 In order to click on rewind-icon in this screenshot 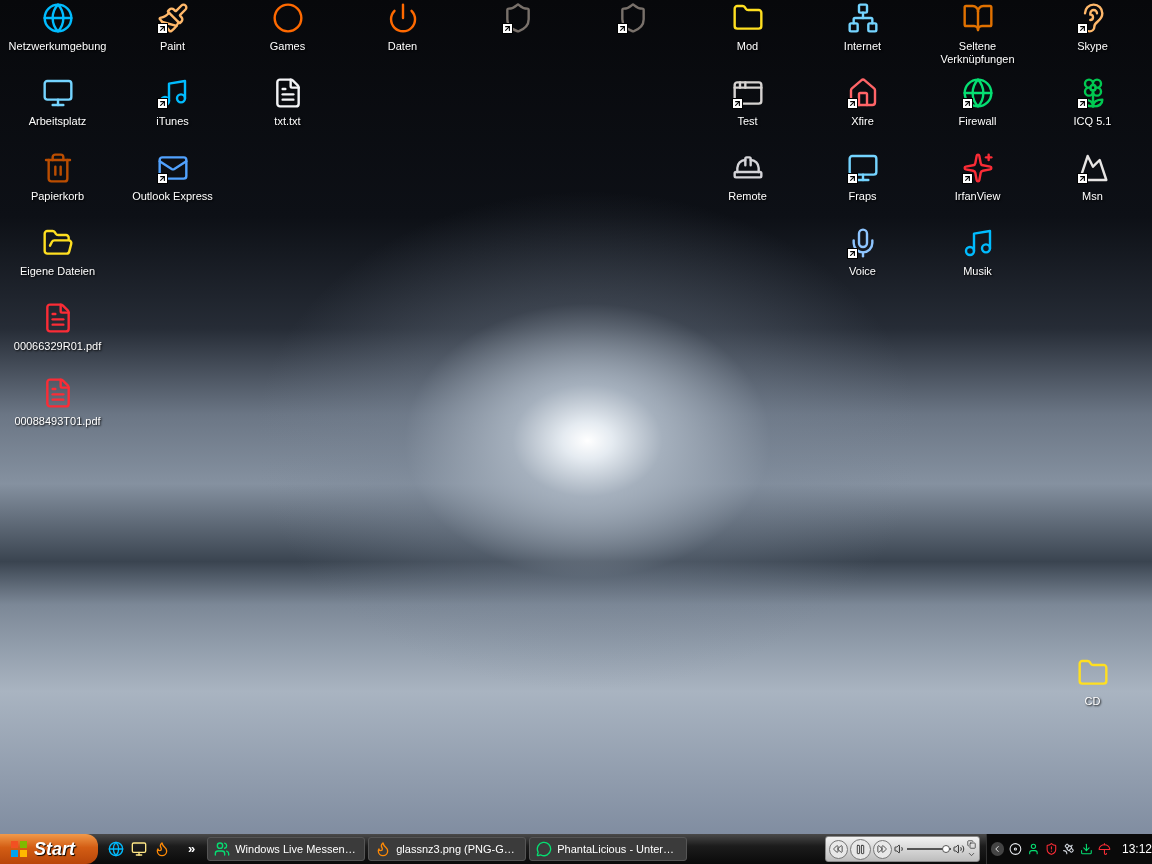, I will do `click(838, 849)`.